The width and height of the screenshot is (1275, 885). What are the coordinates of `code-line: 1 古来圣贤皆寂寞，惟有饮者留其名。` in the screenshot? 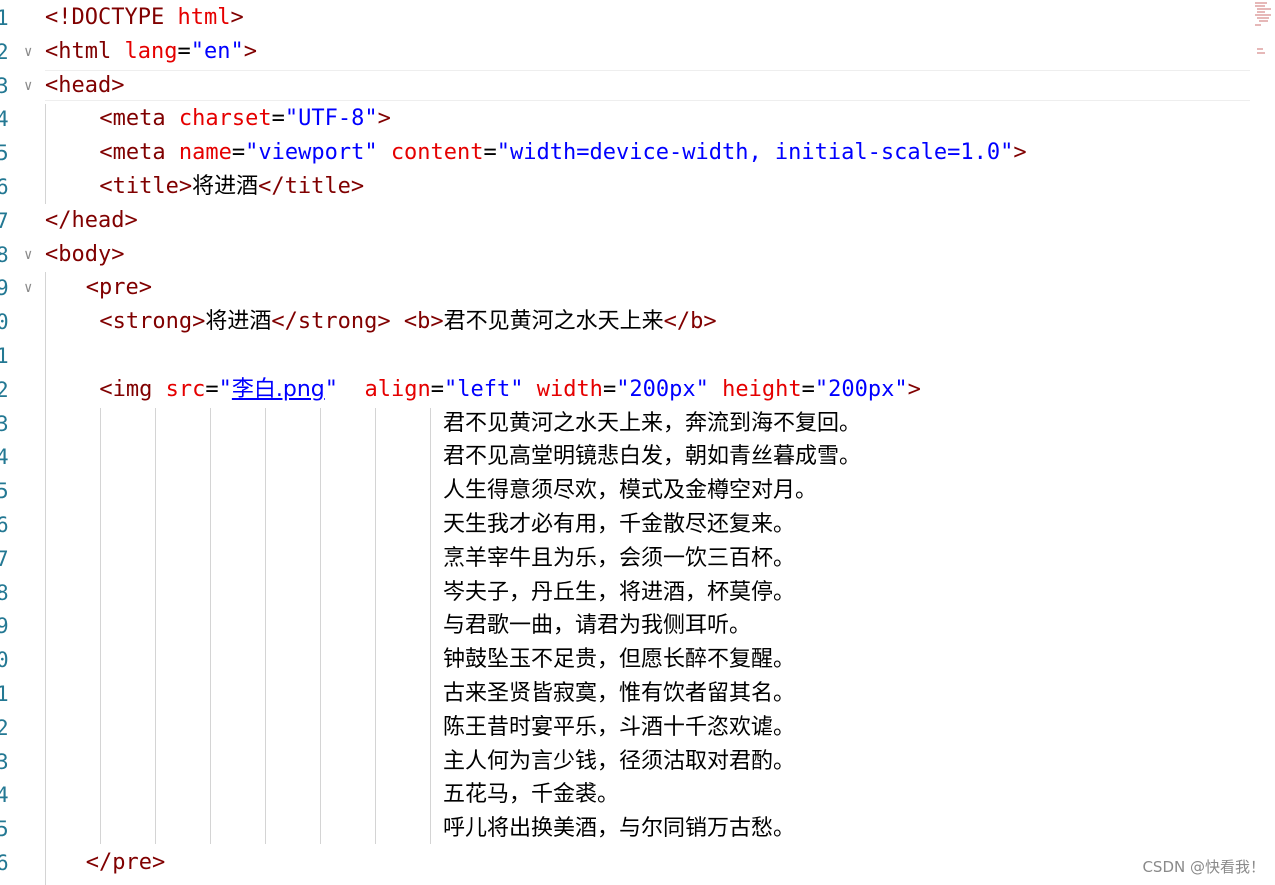 It's located at (625, 694).